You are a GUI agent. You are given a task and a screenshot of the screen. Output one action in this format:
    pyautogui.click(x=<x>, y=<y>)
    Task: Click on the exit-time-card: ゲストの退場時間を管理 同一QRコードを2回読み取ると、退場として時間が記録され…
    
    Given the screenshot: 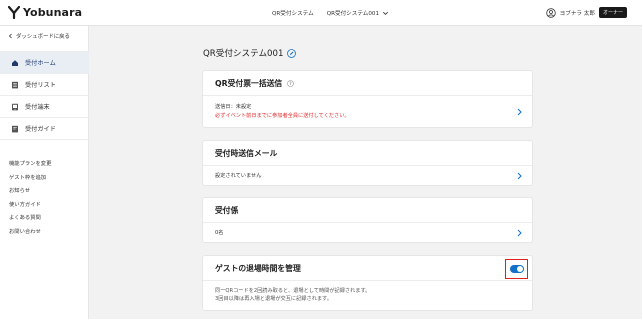 What is the action you would take?
    pyautogui.click(x=367, y=283)
    